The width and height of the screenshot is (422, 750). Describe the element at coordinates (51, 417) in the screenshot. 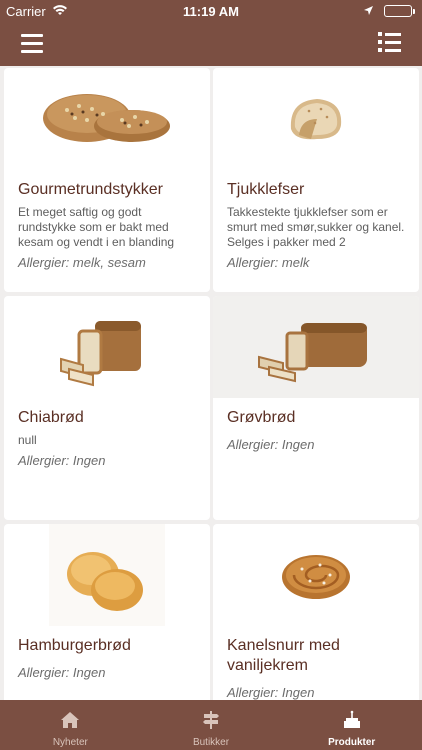

I see `product-name: Chiabrød` at that location.